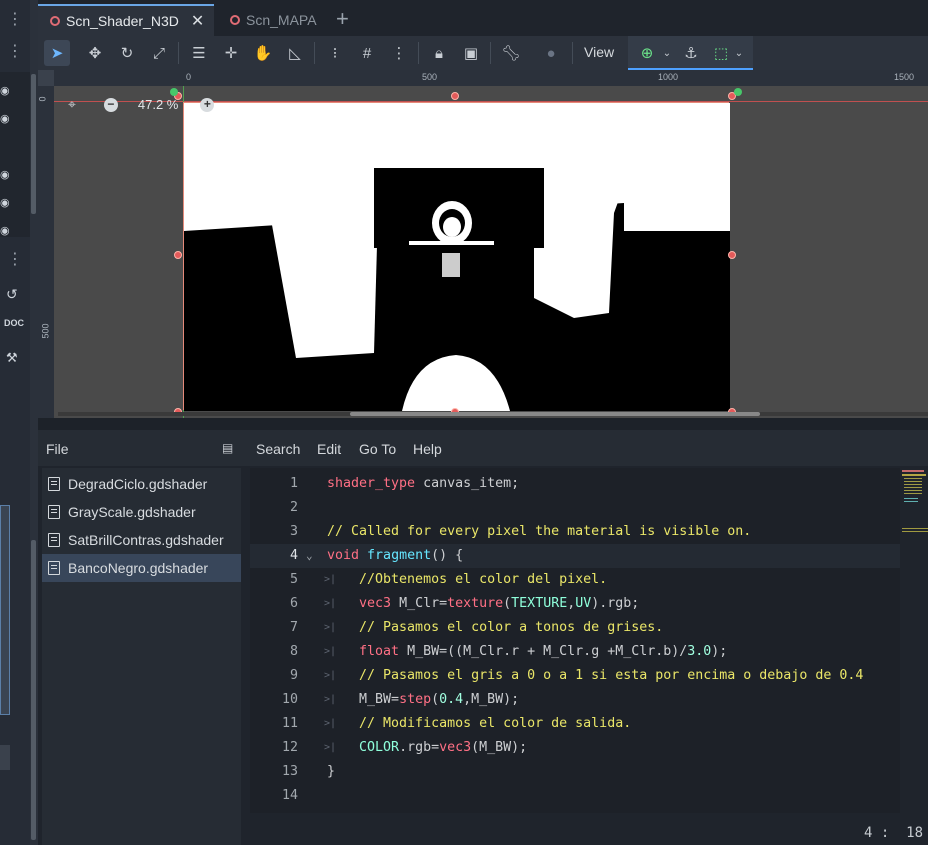  What do you see at coordinates (511, 53) in the screenshot?
I see `bone-icon: 🦴︎` at bounding box center [511, 53].